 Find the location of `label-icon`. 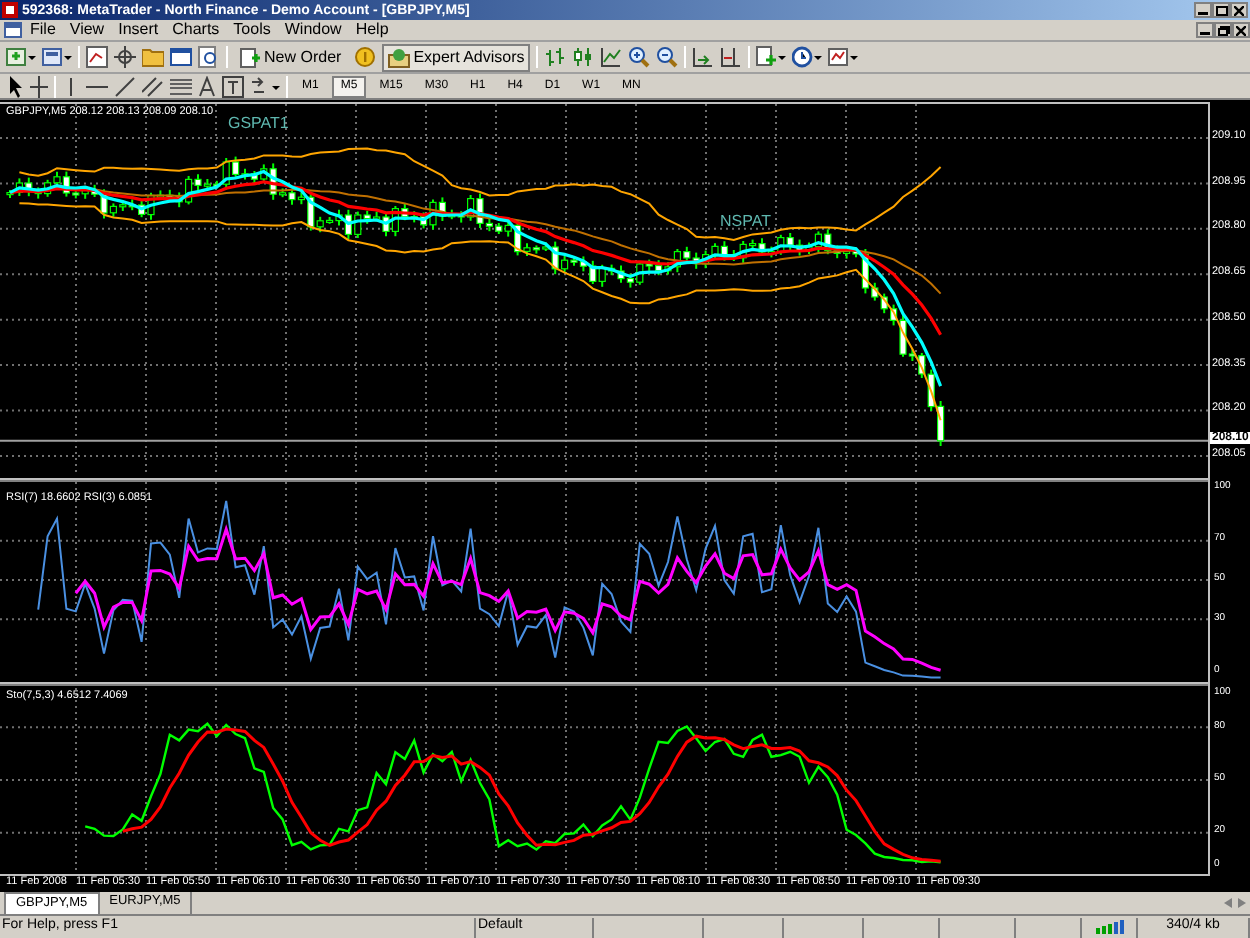

label-icon is located at coordinates (233, 86).